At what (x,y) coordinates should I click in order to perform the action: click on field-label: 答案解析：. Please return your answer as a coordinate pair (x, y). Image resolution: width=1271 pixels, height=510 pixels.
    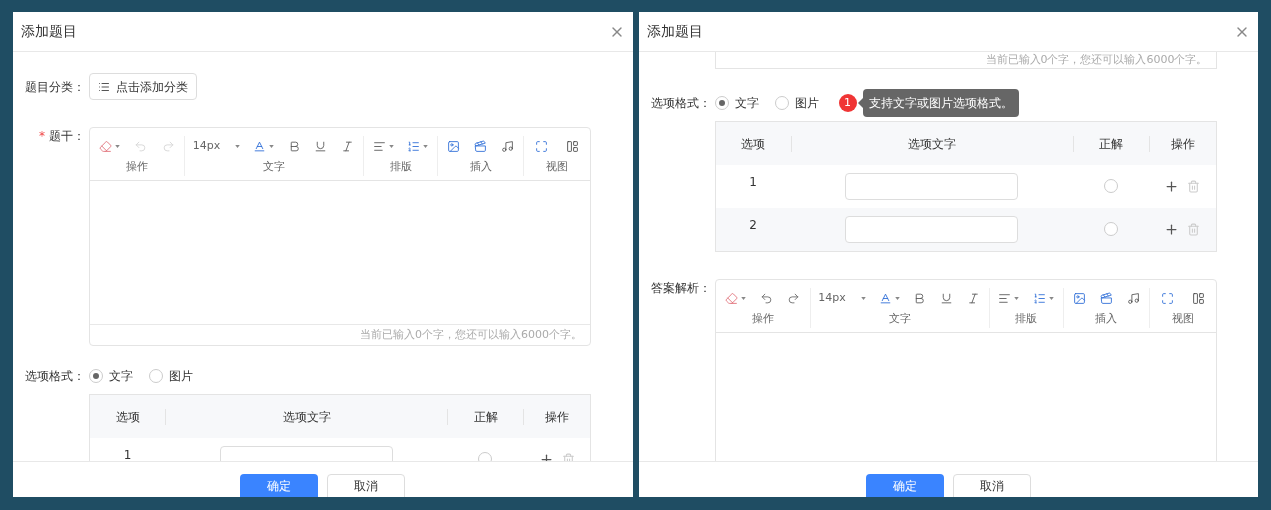
    Looking at the image, I should click on (680, 288).